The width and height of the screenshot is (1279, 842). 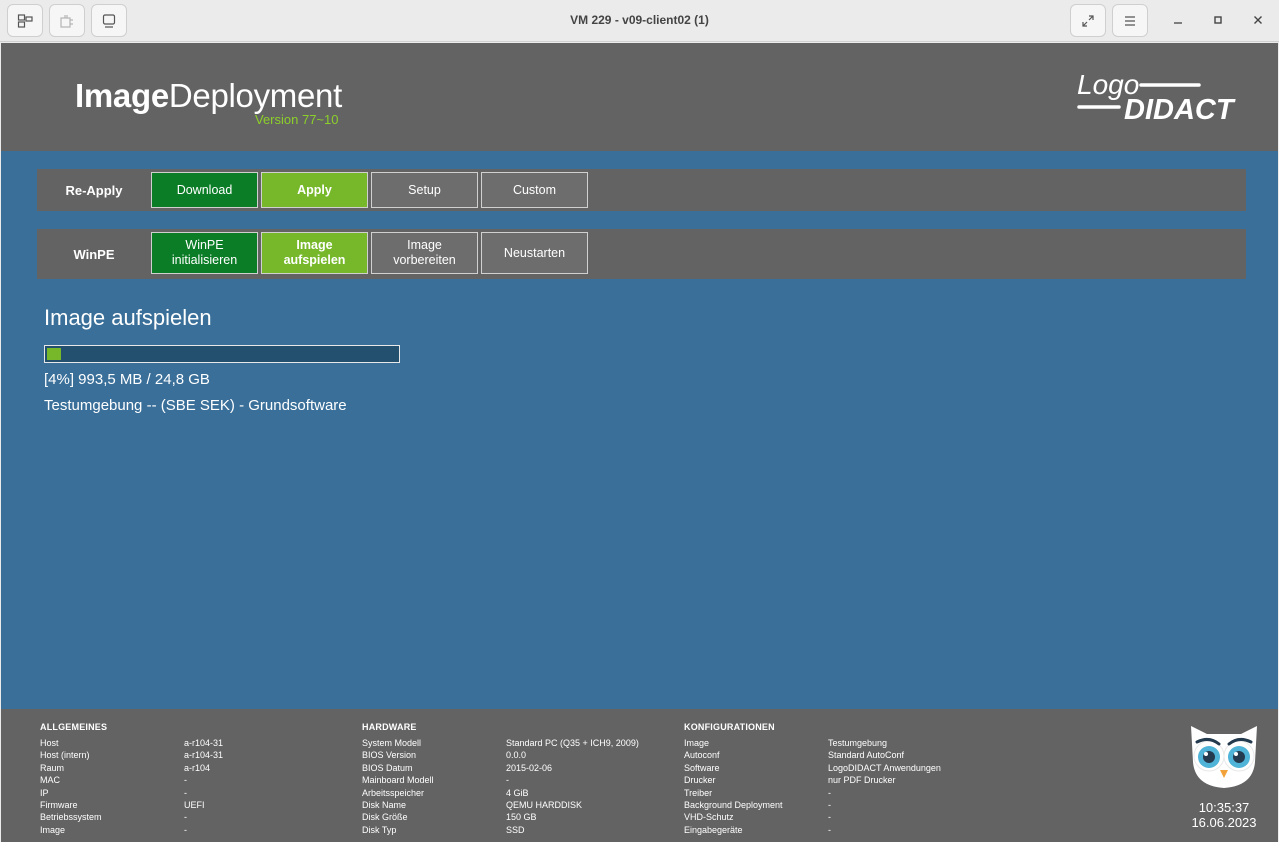 I want to click on info-key: IP, so click(x=44, y=792).